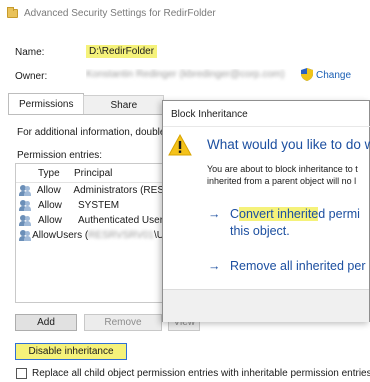  Describe the element at coordinates (266, 305) in the screenshot. I see `dialog-footer` at that location.